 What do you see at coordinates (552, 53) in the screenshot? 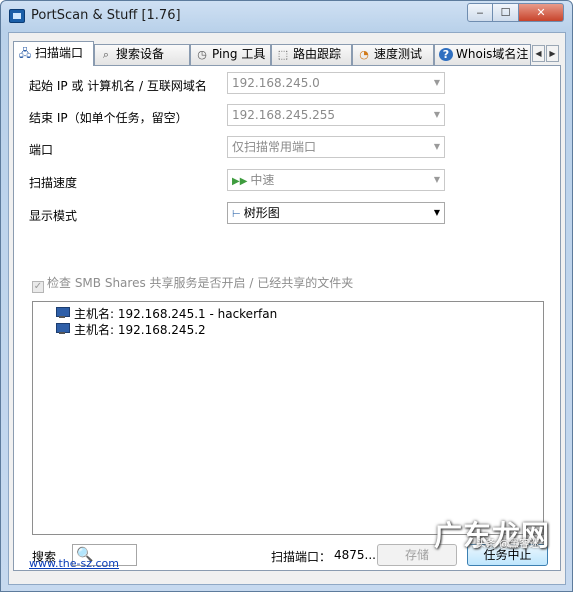
I see `tab-scroll-right-button: ▶` at bounding box center [552, 53].